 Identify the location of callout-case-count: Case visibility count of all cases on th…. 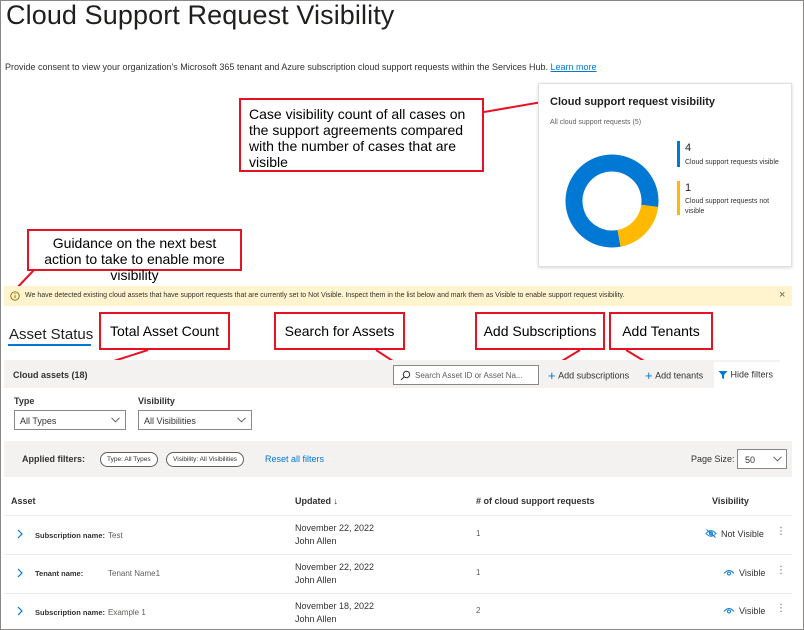
(361, 135).